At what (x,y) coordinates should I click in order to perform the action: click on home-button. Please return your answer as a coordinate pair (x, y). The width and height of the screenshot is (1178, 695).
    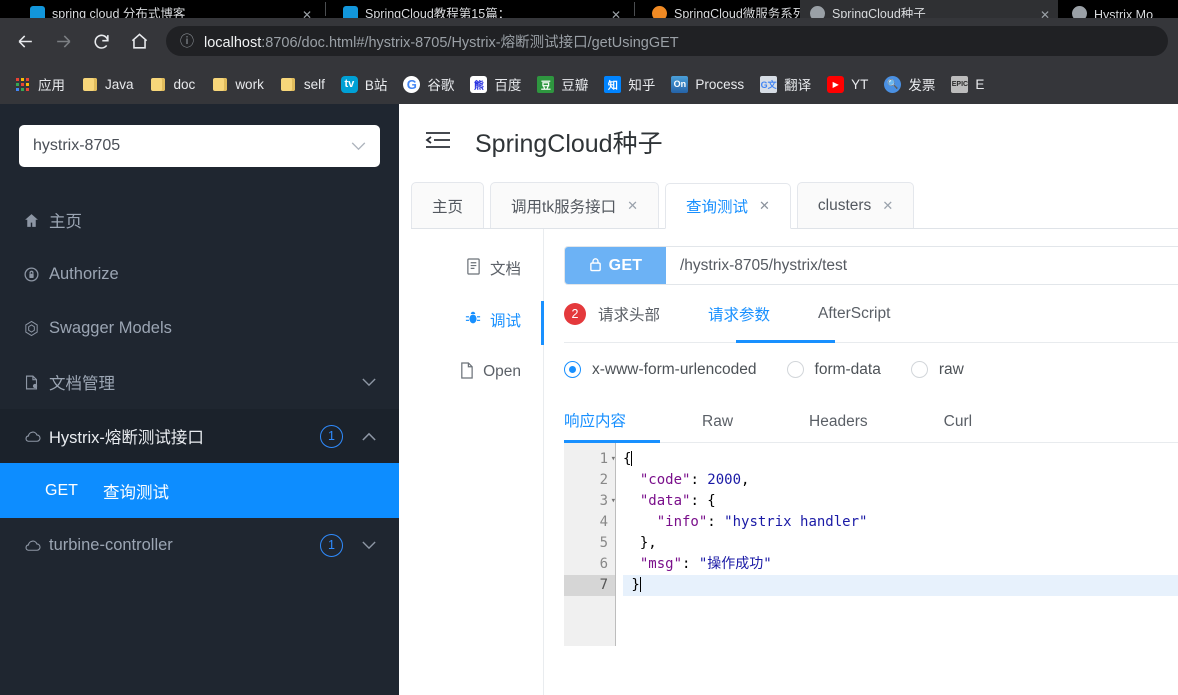
    Looking at the image, I should click on (139, 41).